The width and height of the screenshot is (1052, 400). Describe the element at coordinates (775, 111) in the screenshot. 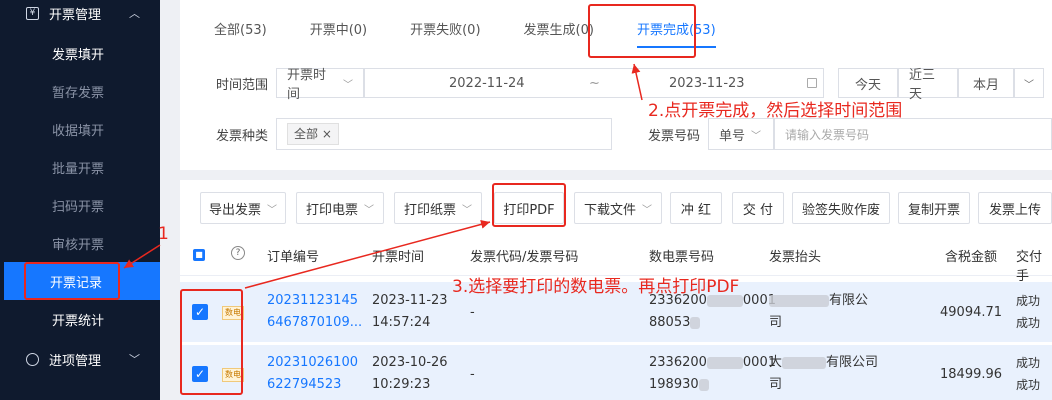

I see `annotation-step2: 2.点开票完成，然后选择时间范围` at that location.